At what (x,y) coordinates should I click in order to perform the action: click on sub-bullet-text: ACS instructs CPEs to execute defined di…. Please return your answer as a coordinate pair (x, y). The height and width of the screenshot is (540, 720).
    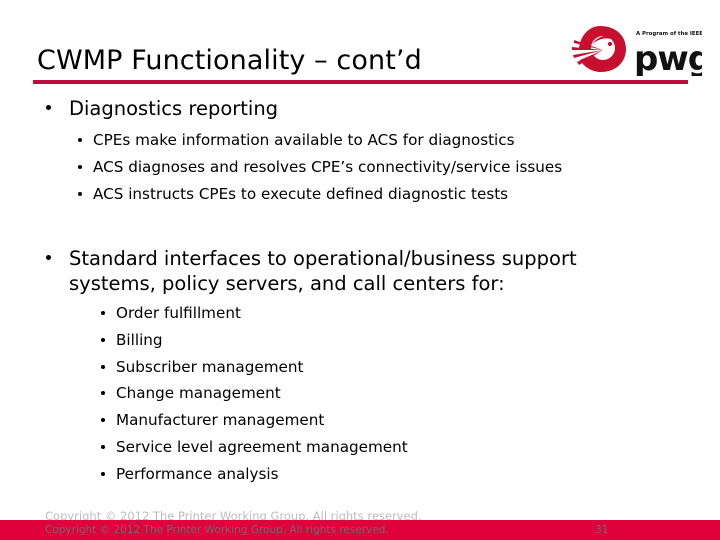
    Looking at the image, I should click on (301, 194).